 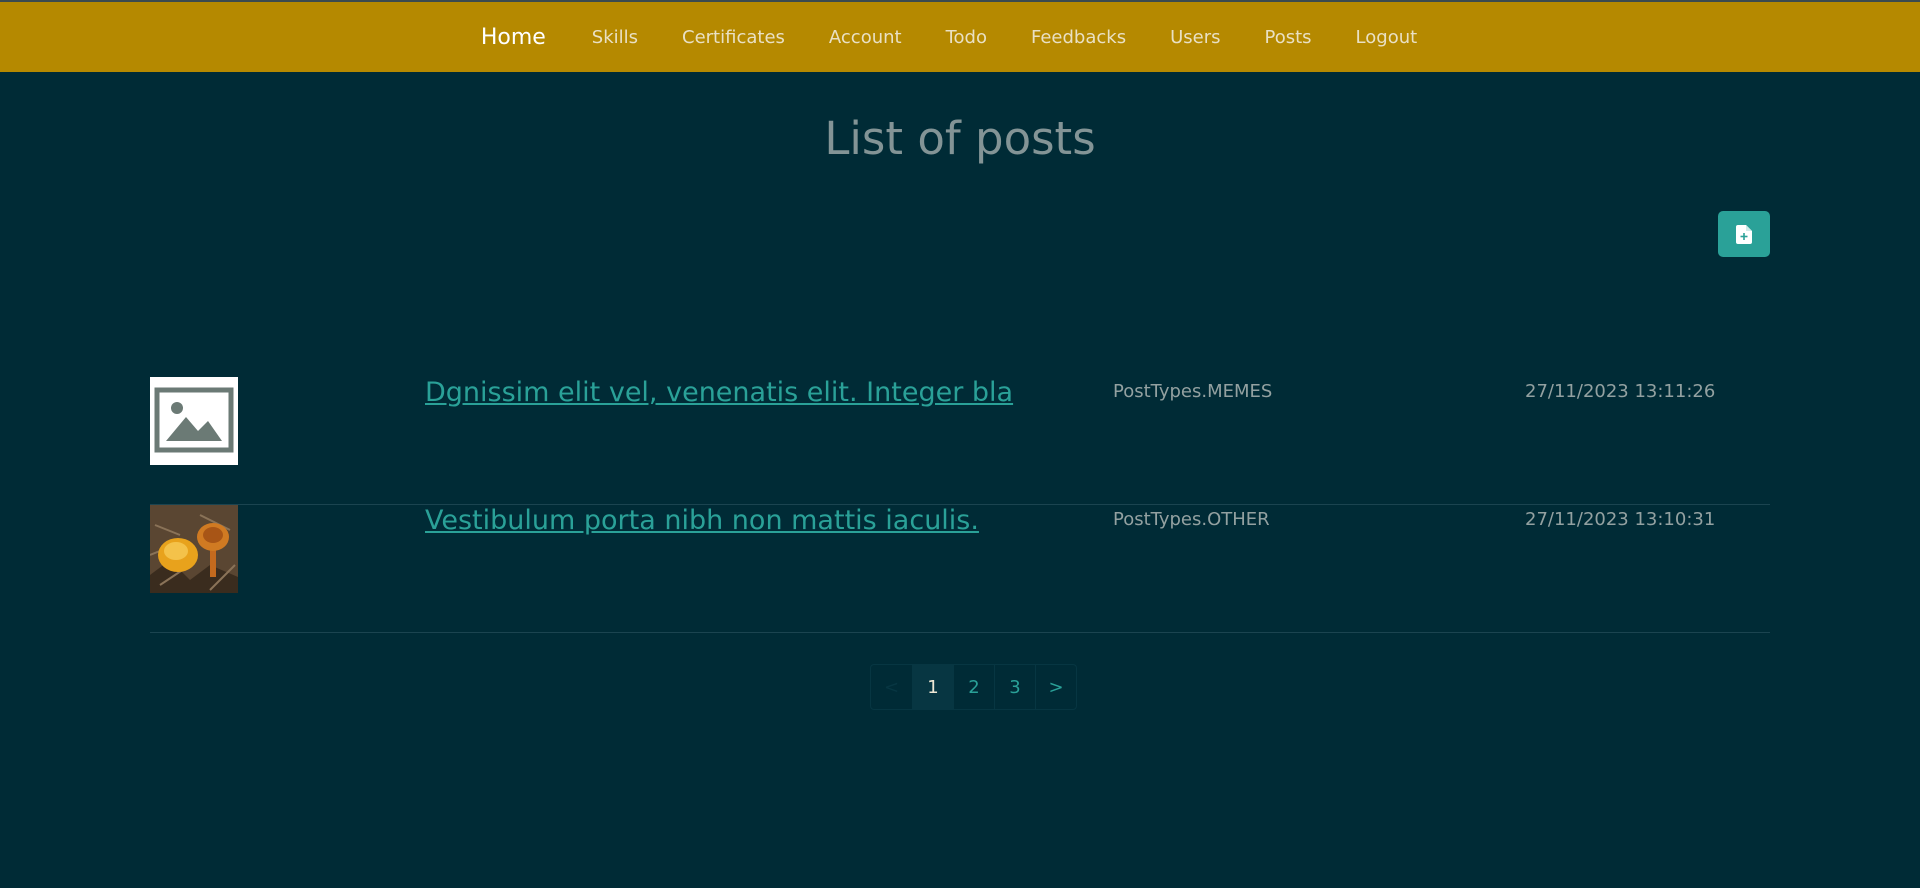 I want to click on pagination: < 1 2 3 >, so click(x=973, y=687).